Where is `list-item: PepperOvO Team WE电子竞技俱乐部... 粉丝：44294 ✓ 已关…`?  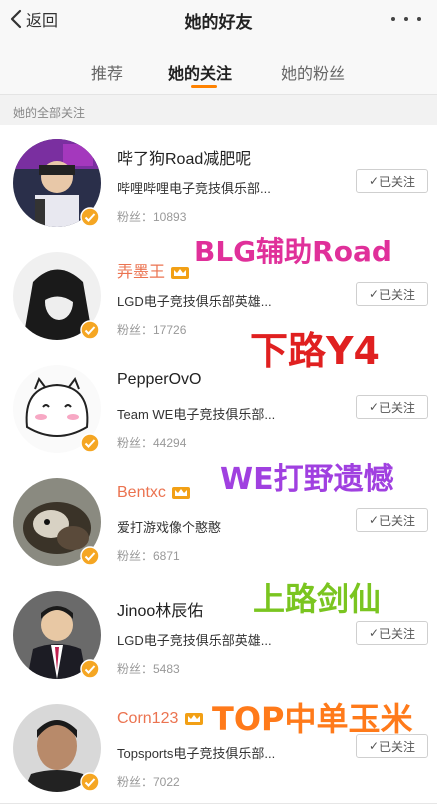
list-item: PepperOvO Team WE电子竞技俱乐部... 粉丝：44294 ✓ 已关… is located at coordinates (218, 408).